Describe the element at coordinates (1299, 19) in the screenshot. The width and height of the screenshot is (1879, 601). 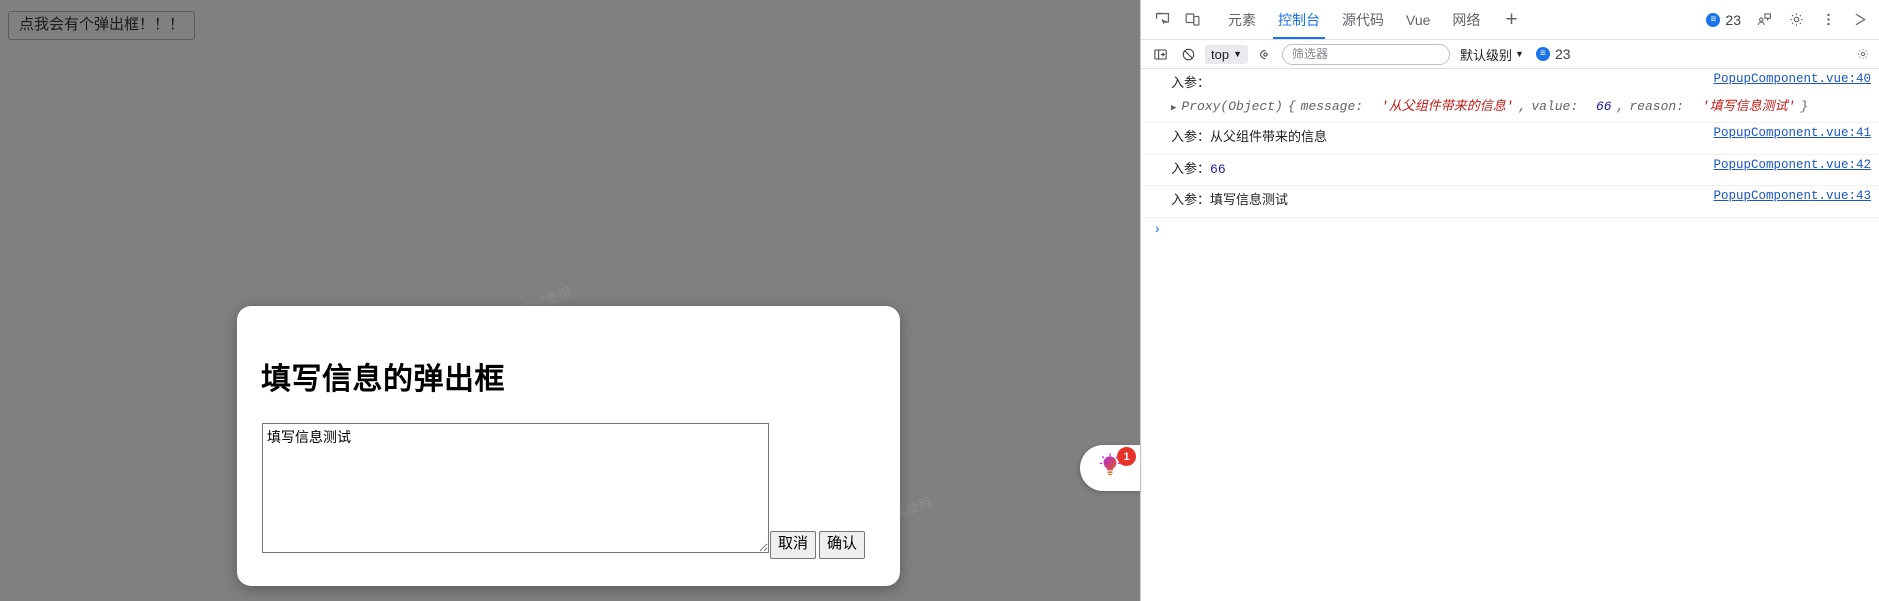
I see `tab-console: 控制台` at that location.